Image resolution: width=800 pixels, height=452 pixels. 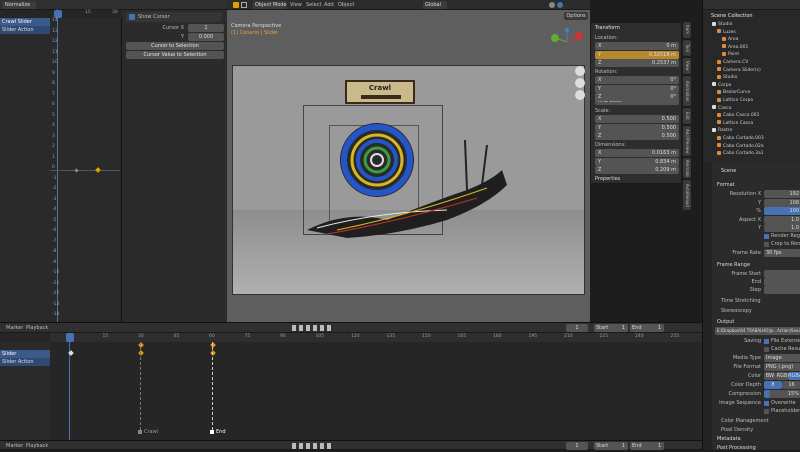 I want to click on rot-y-field: Y 0°, so click(x=637, y=88).